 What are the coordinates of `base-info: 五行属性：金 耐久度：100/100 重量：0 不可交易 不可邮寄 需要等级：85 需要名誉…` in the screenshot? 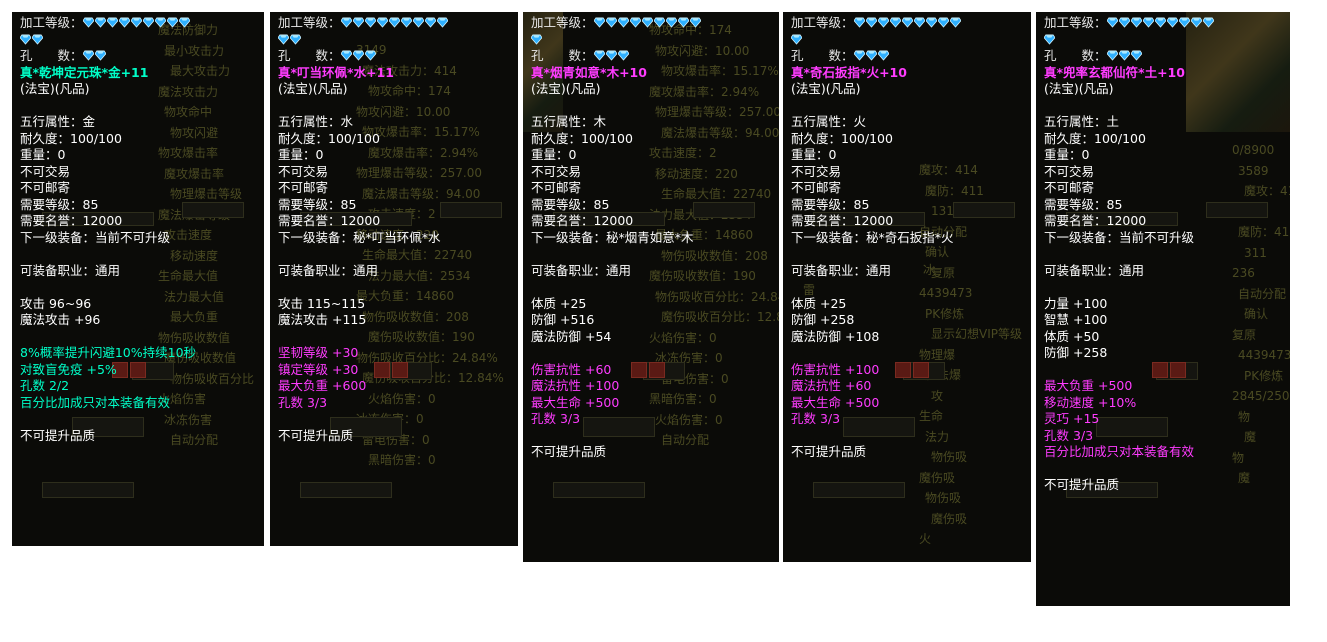 It's located at (142, 180).